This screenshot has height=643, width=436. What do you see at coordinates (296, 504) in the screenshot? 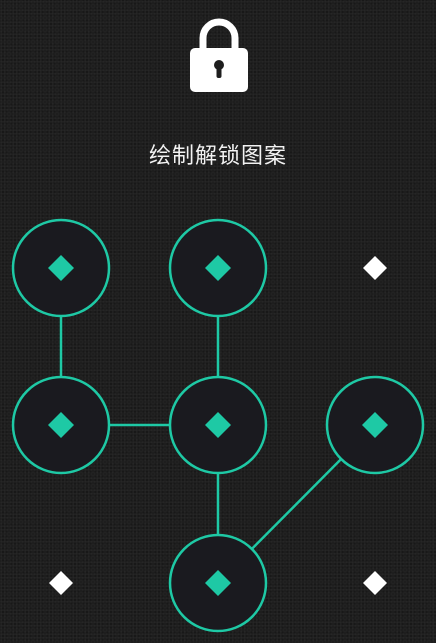
I see `pattern-line` at bounding box center [296, 504].